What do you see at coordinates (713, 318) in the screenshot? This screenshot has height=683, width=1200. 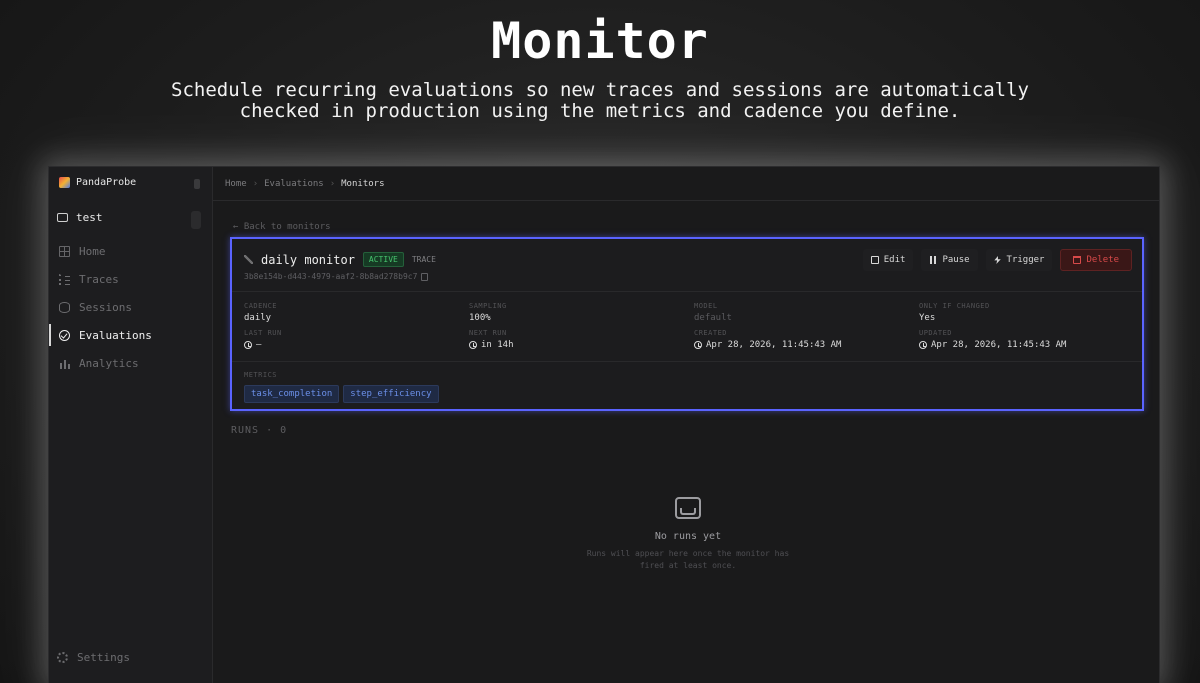 I see `stat-value: default` at bounding box center [713, 318].